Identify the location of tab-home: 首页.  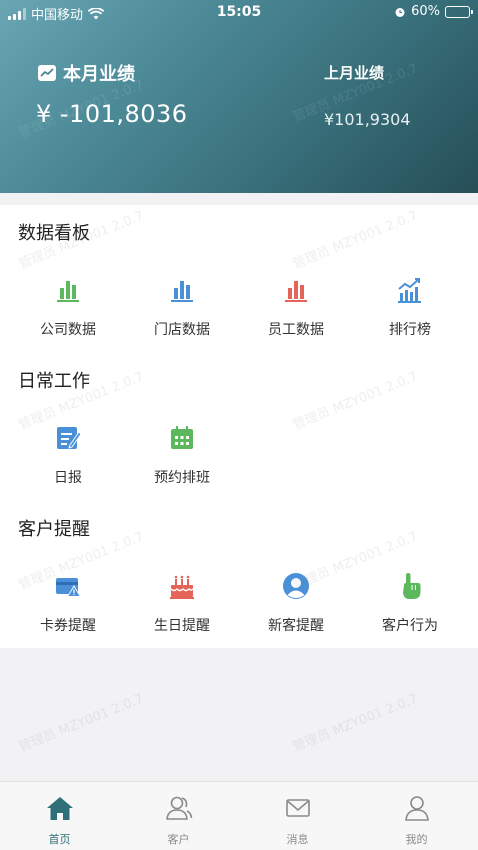
(59, 820).